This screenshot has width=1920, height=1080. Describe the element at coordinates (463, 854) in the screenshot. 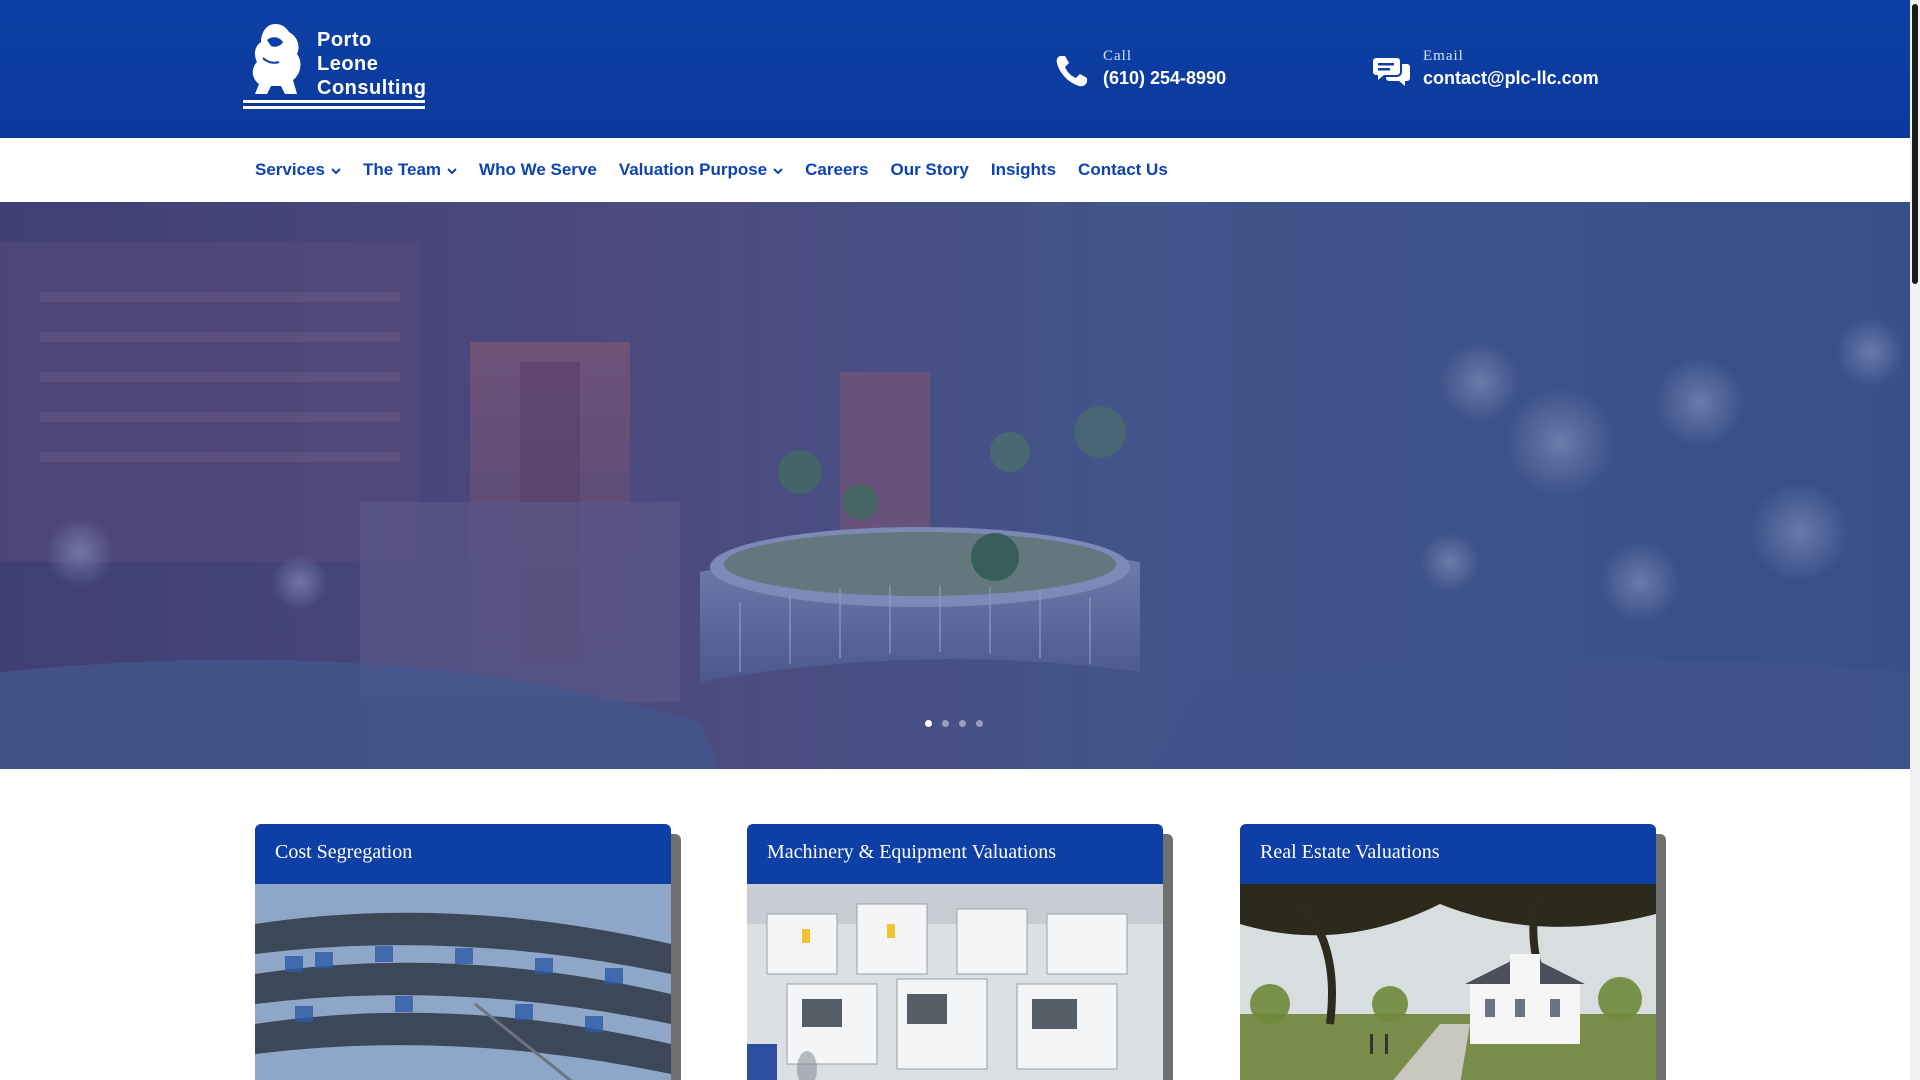

I see `card-header: Cost Segregation` at that location.